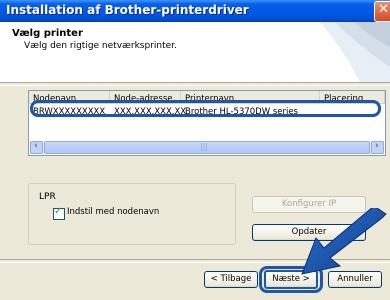  I want to click on page-subtitle: Vælg den rigtige netværksprinter., so click(100, 46).